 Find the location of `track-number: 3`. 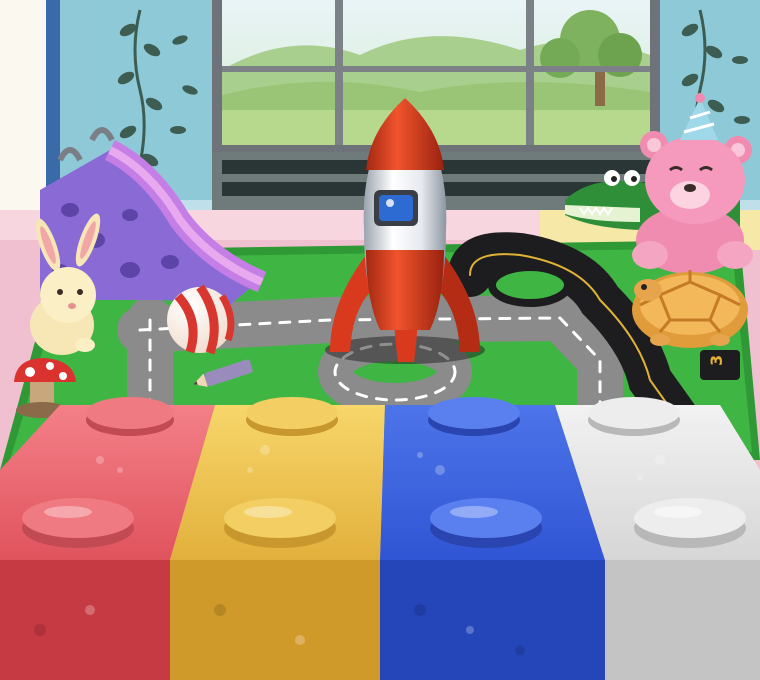

track-number: 3 is located at coordinates (716, 360).